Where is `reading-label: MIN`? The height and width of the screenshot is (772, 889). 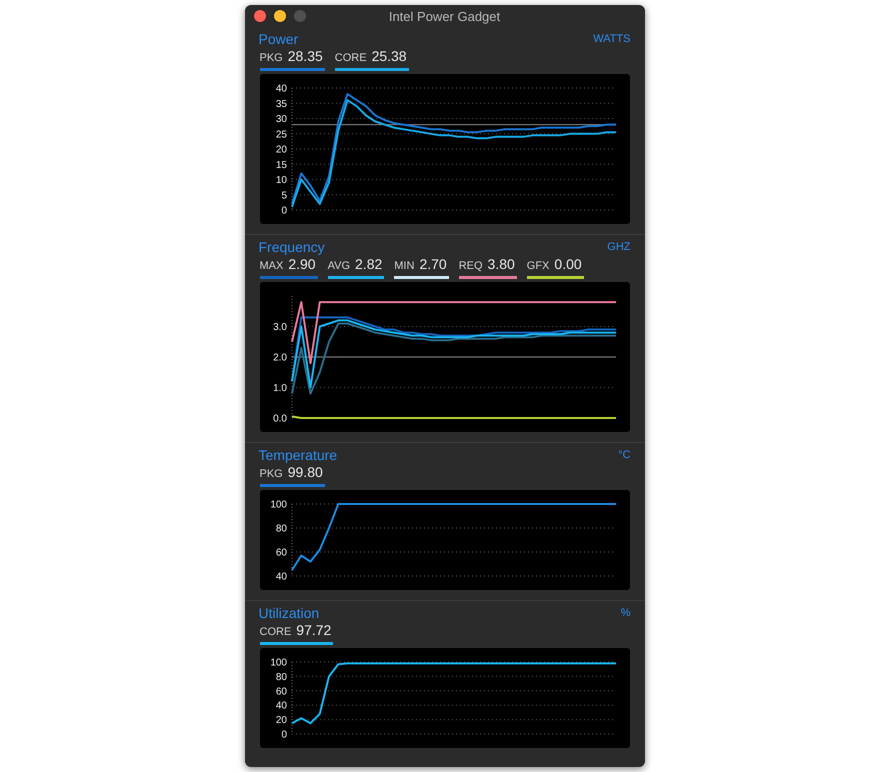
reading-label: MIN is located at coordinates (404, 266).